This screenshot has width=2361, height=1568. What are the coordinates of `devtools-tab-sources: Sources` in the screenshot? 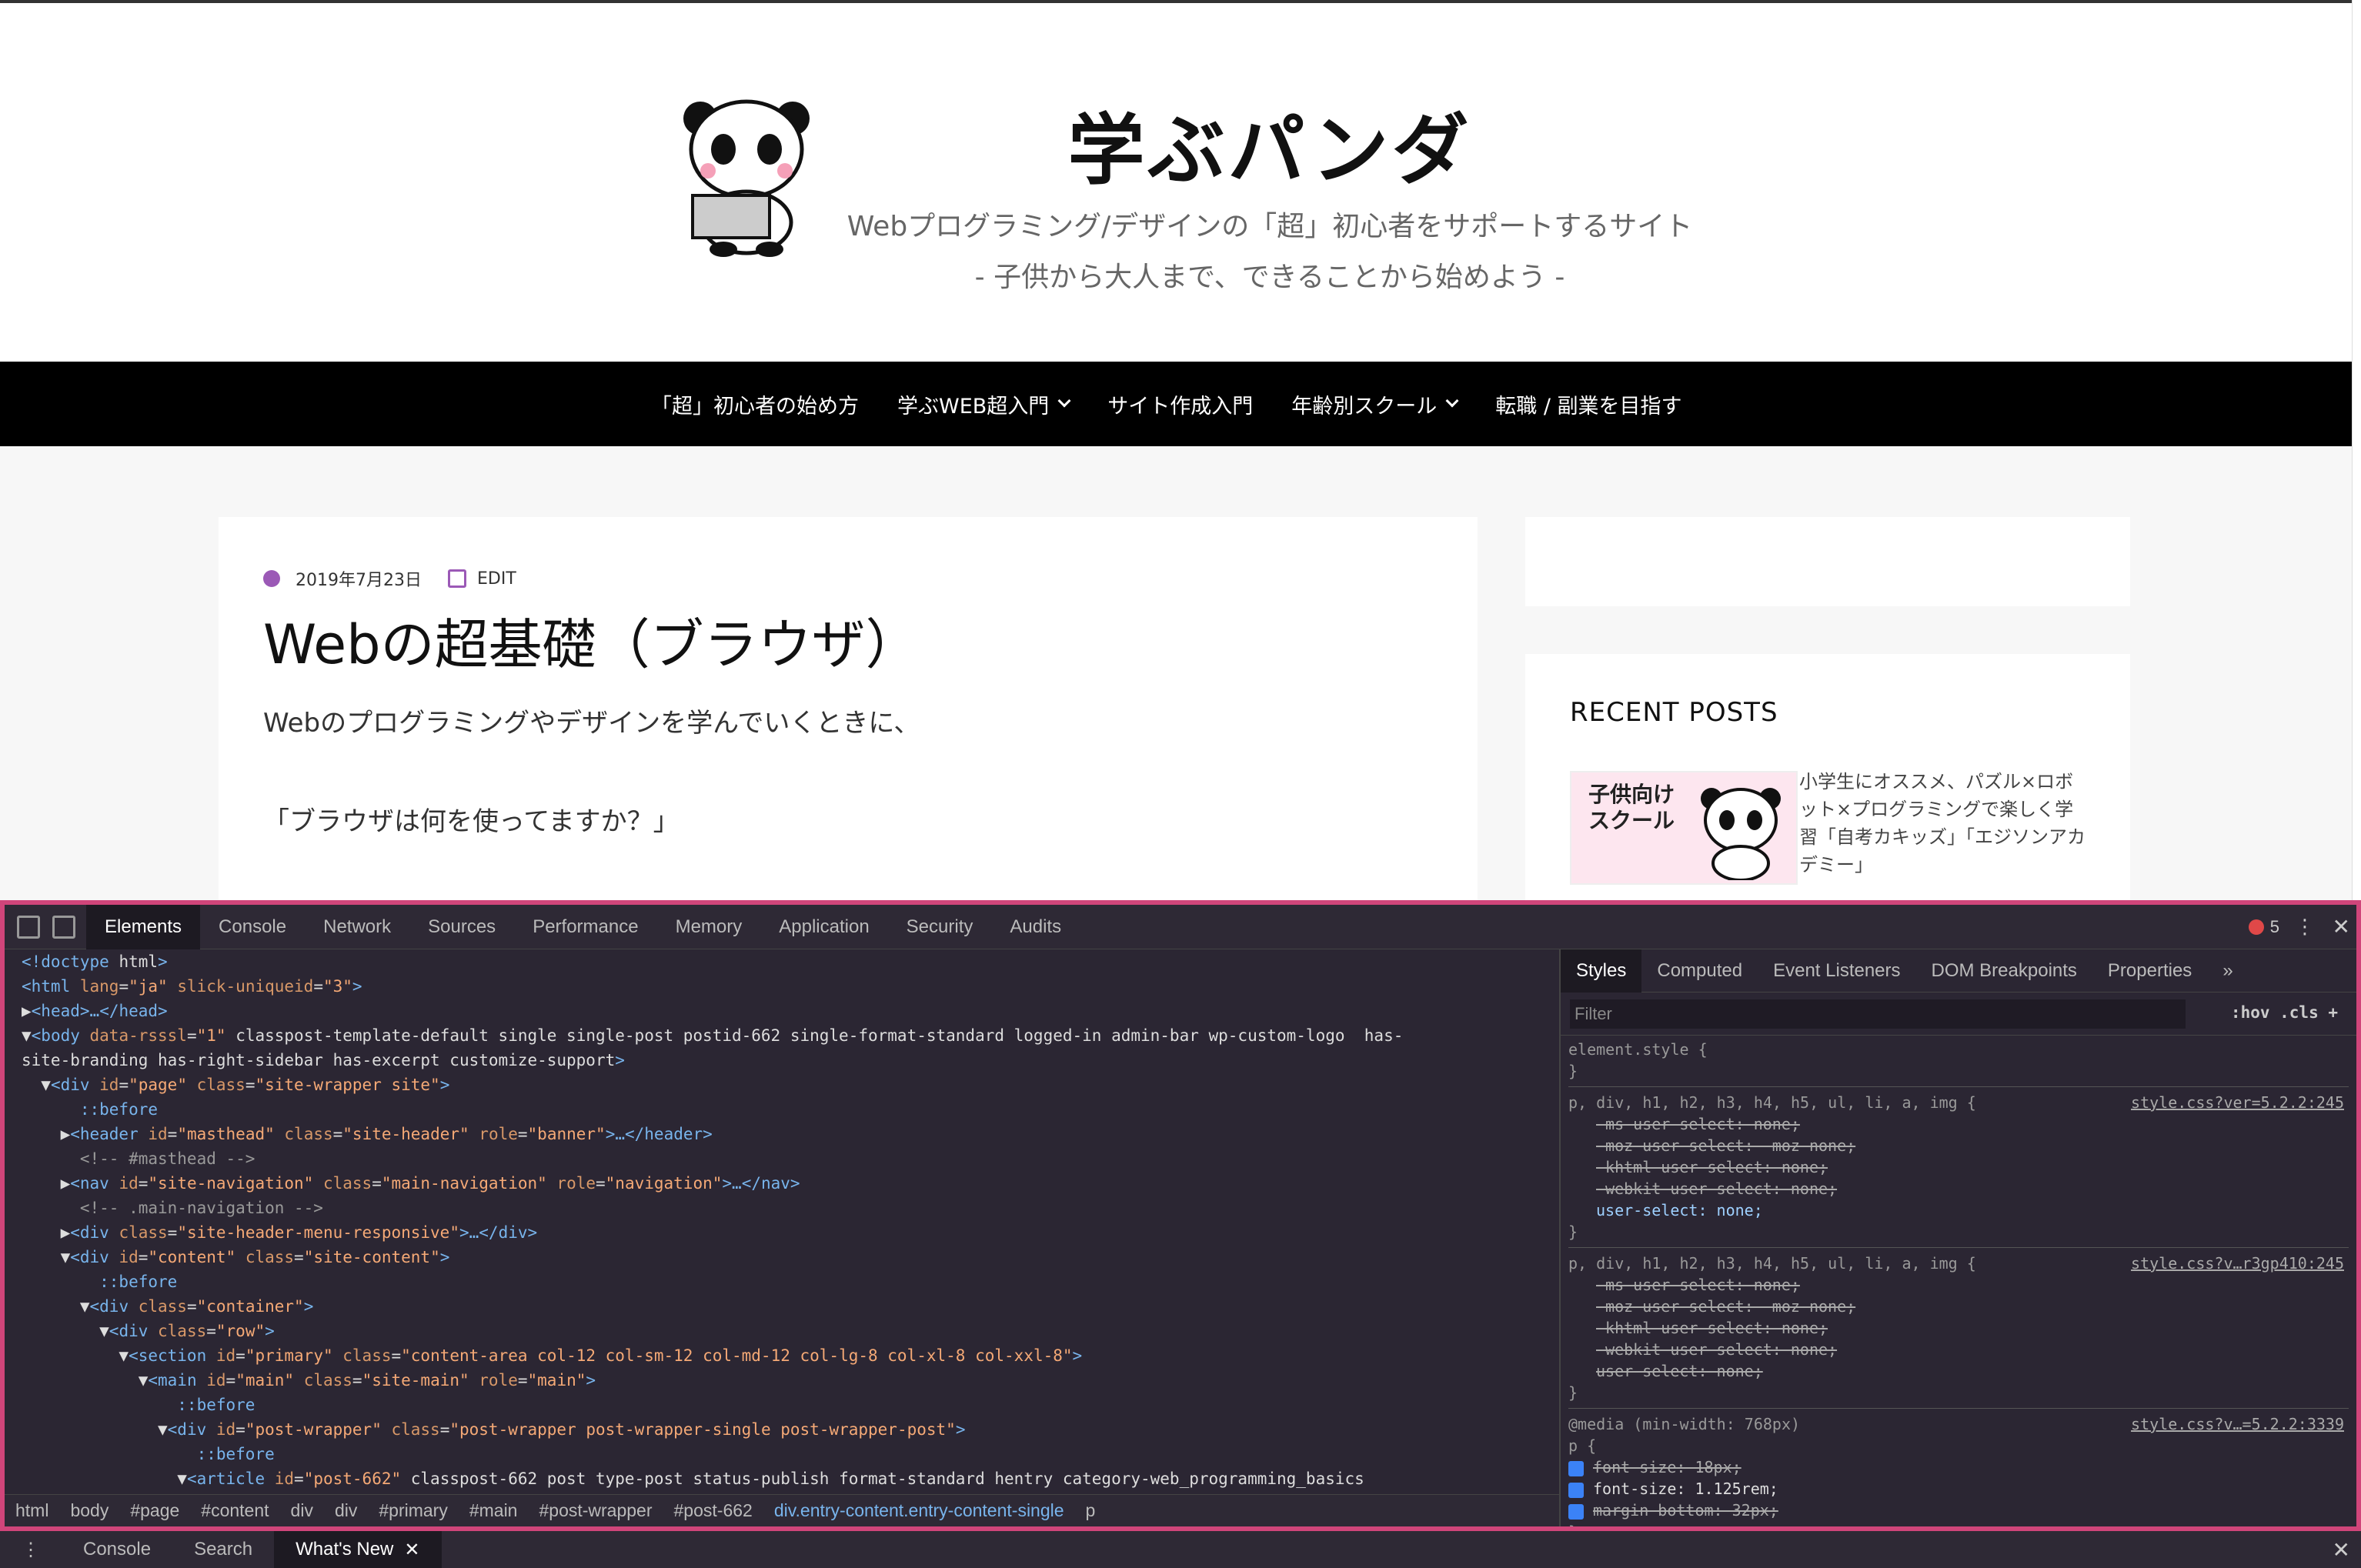 It's located at (461, 927).